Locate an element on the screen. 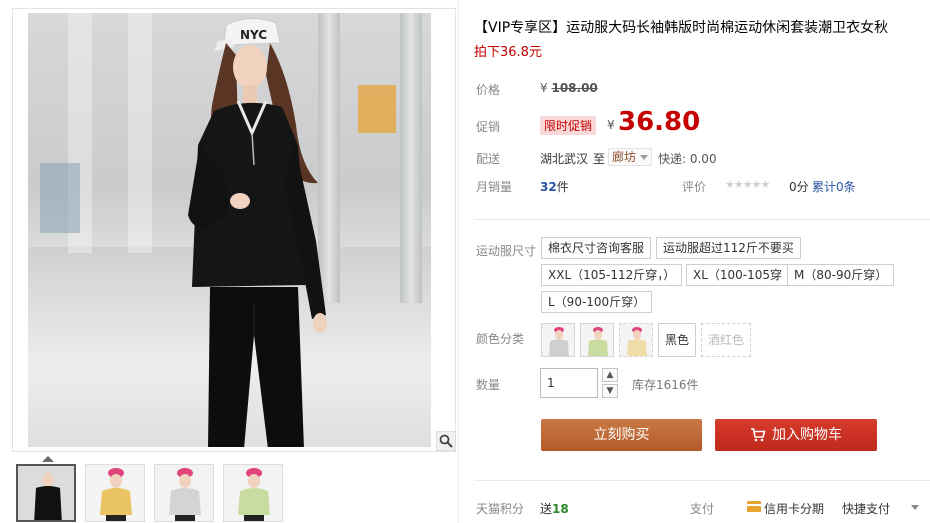 This screenshot has height=523, width=930. model-figure: NYC is located at coordinates (257, 232).